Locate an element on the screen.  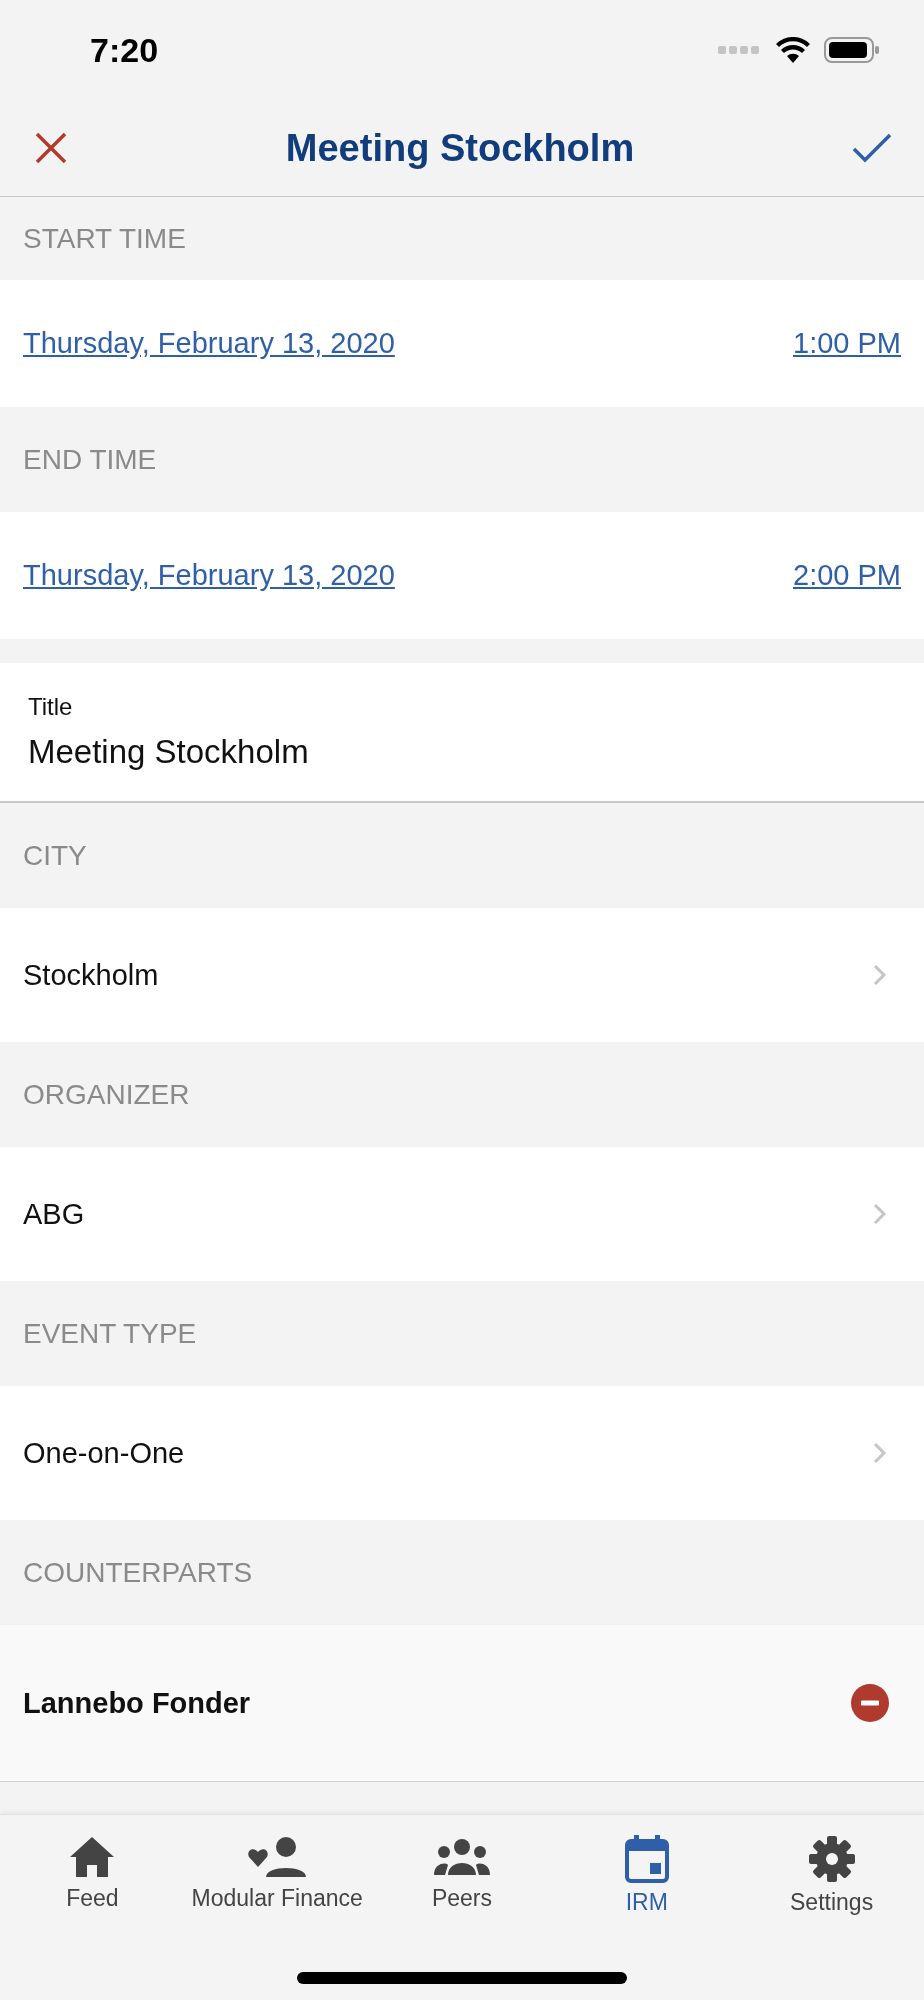
picker-row: ABG is located at coordinates (462, 1214).